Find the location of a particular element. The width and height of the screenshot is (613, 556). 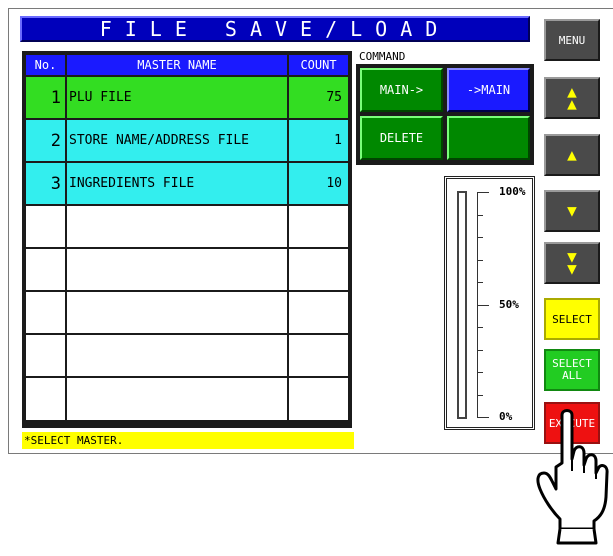

select-button: SELECT is located at coordinates (572, 319).